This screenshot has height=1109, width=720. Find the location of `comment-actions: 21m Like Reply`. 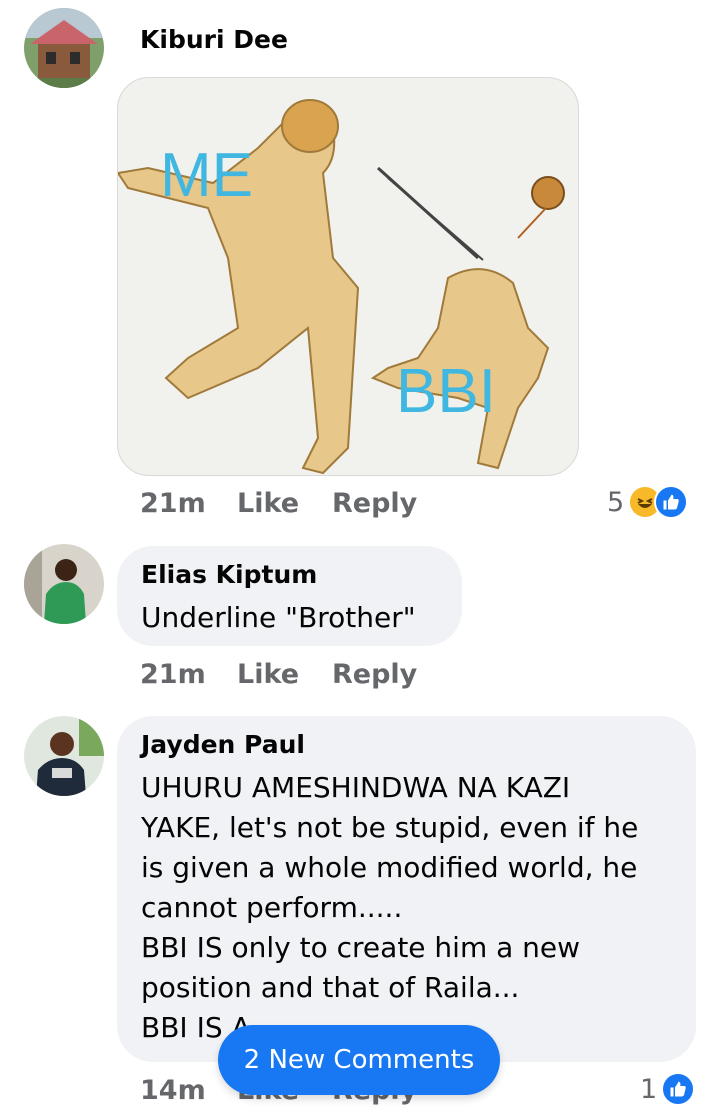

comment-actions: 21m Like Reply is located at coordinates (360, 676).